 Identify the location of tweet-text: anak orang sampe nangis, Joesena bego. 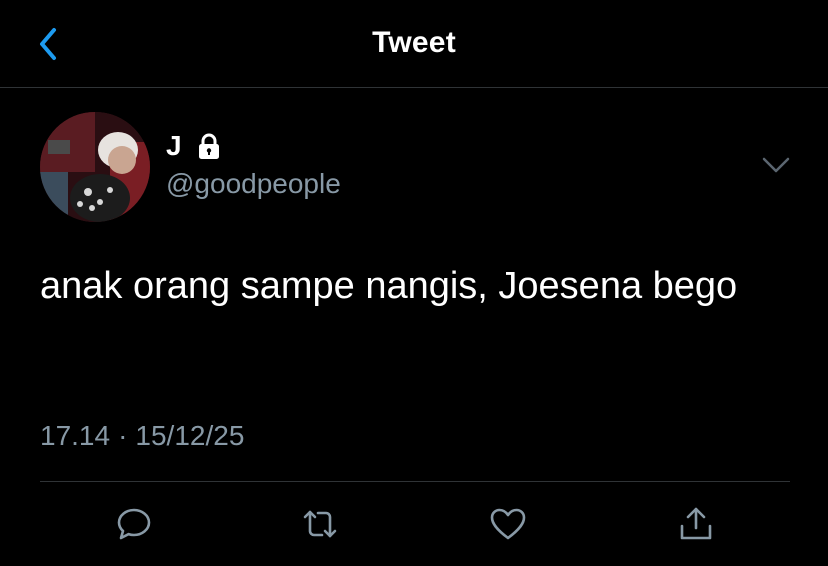
(389, 286).